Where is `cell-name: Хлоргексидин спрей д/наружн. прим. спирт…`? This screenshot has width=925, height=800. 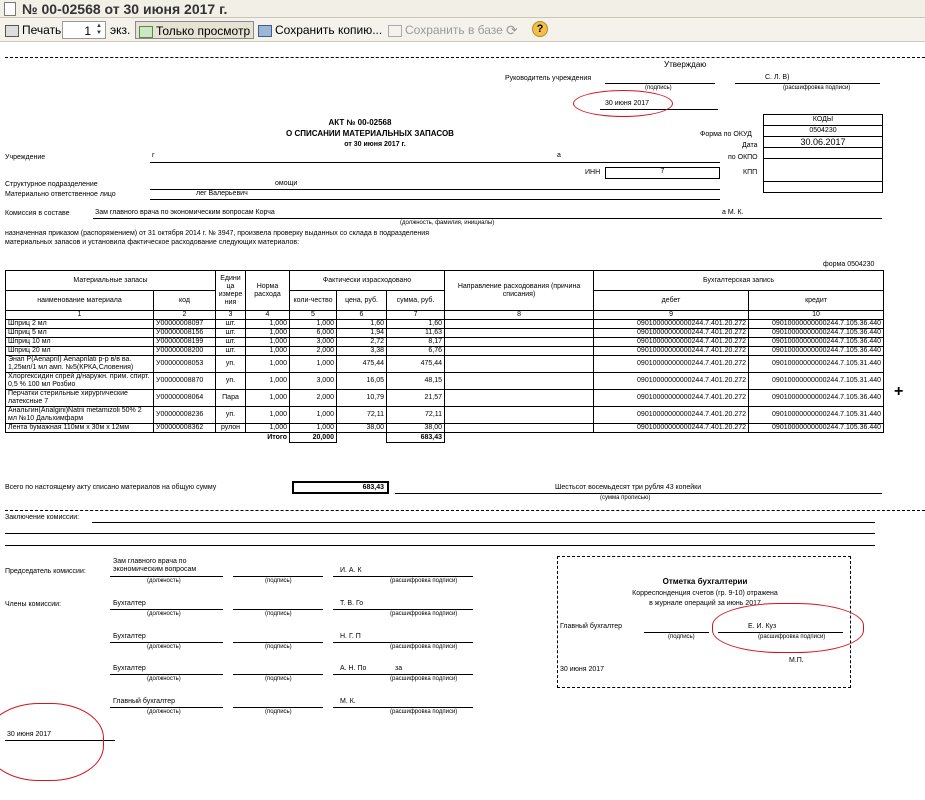
cell-name: Хлоргексидин спрей д/наружн. прим. спирт… is located at coordinates (79, 381).